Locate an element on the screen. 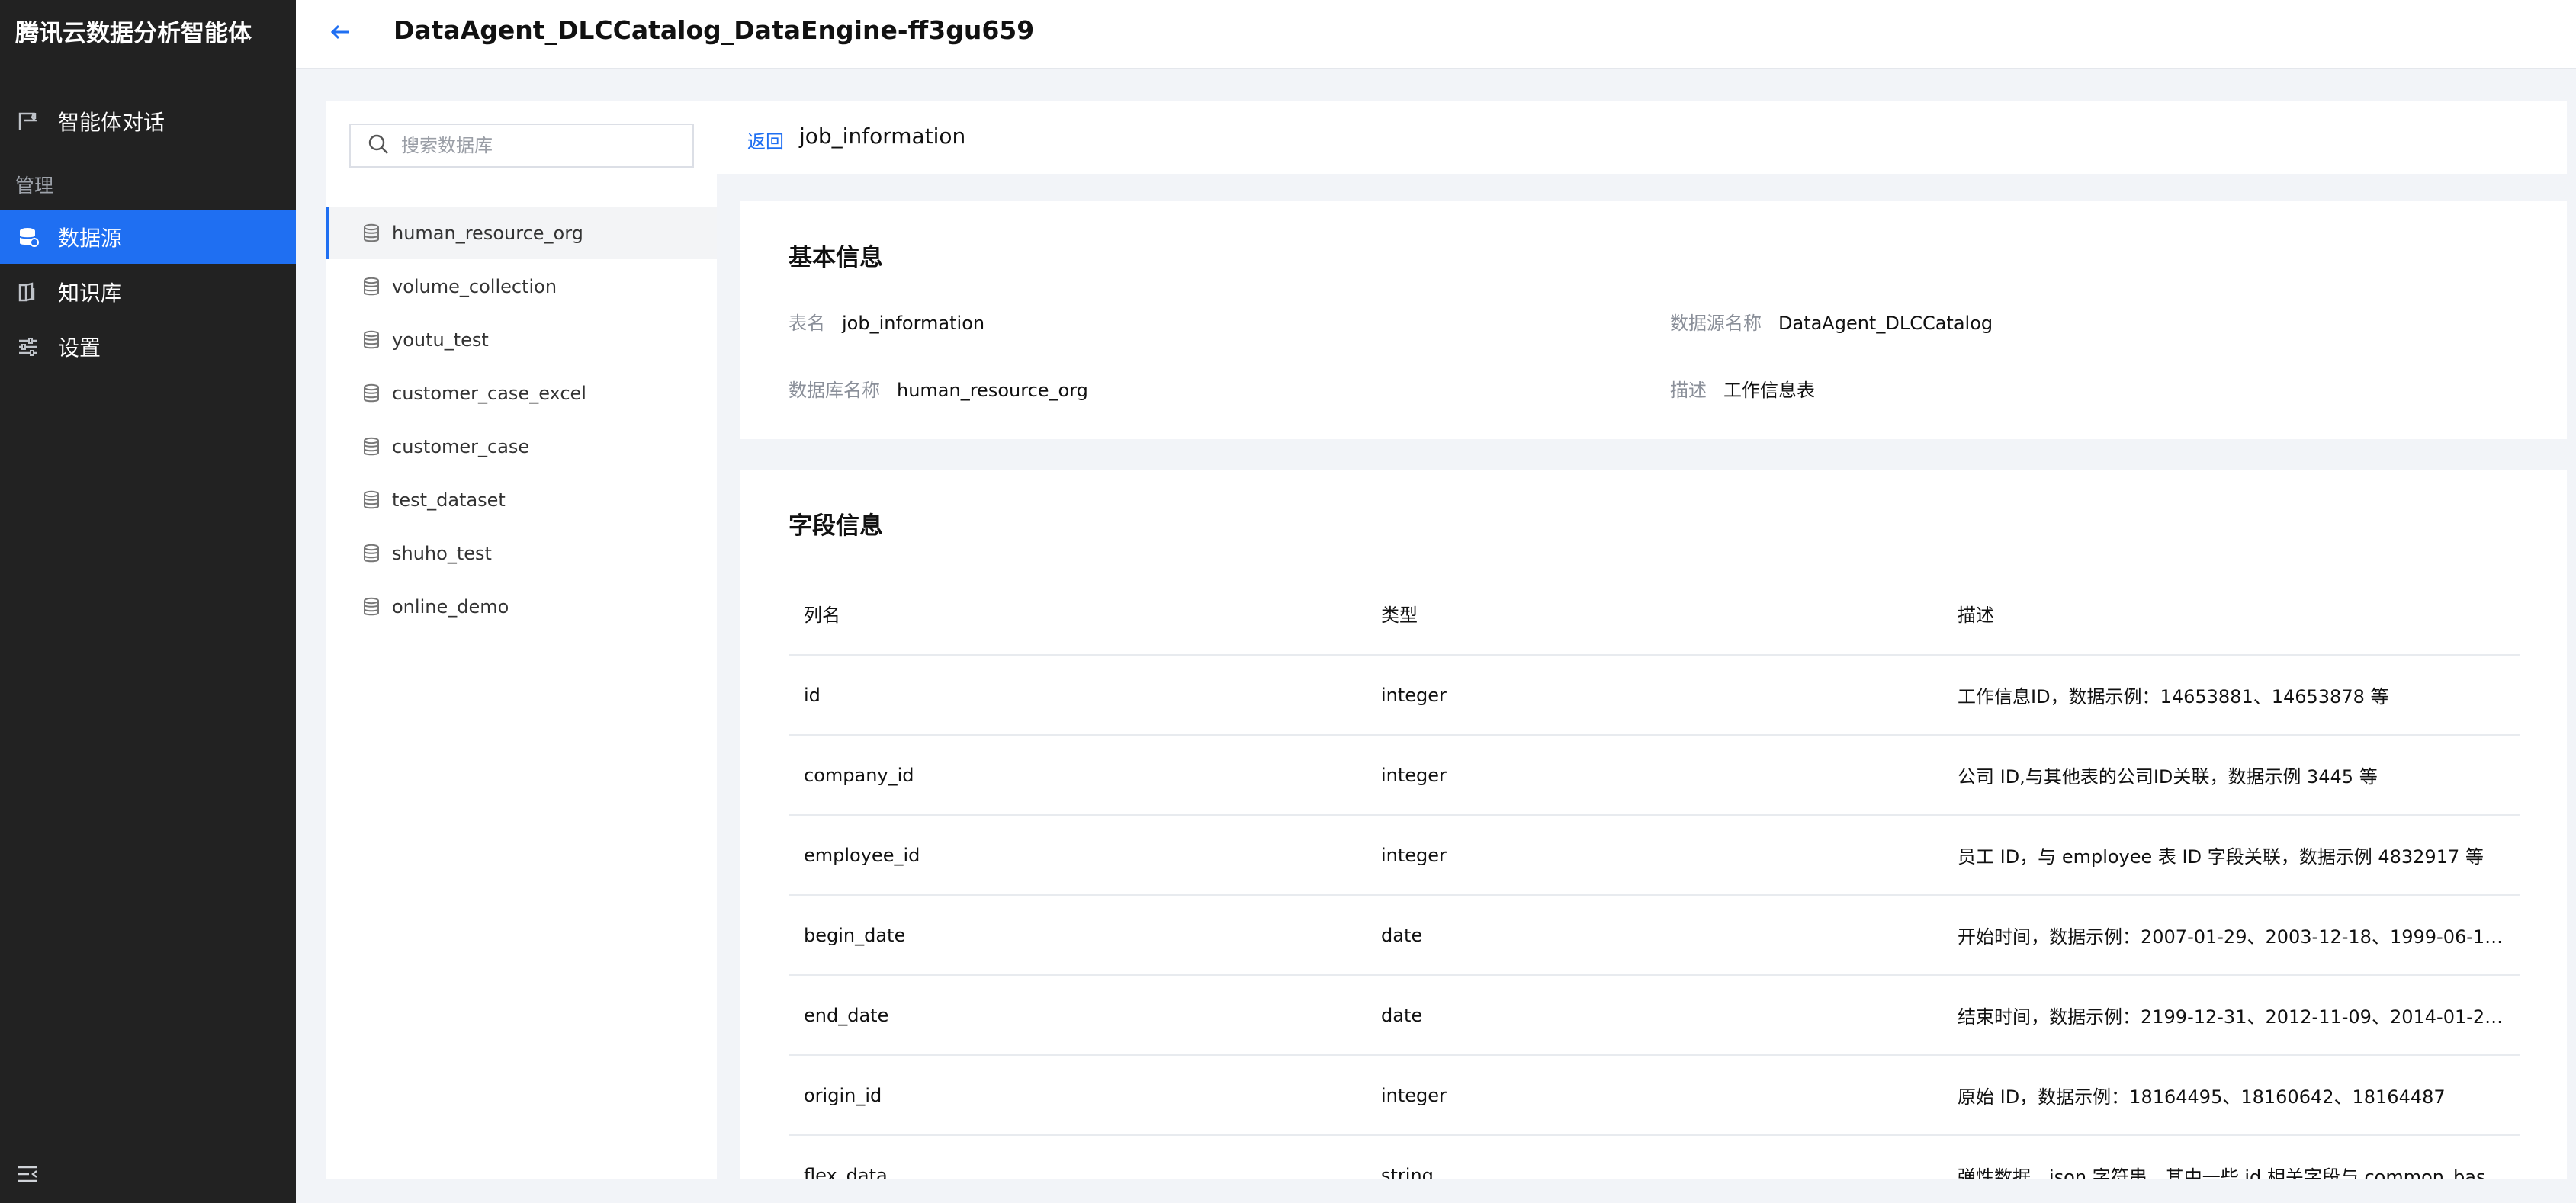 This screenshot has width=2576, height=1203. database-item: volume_collection is located at coordinates (521, 287).